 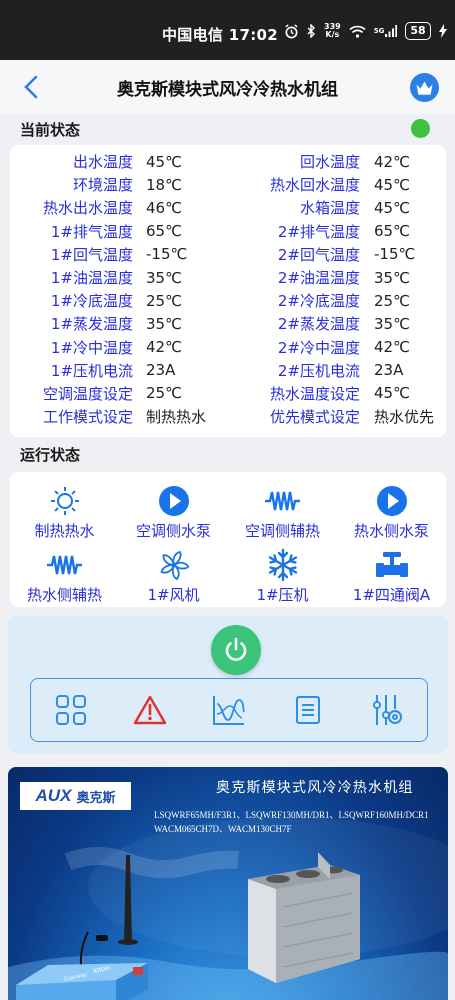 I want to click on function-toolbar, so click(x=229, y=710).